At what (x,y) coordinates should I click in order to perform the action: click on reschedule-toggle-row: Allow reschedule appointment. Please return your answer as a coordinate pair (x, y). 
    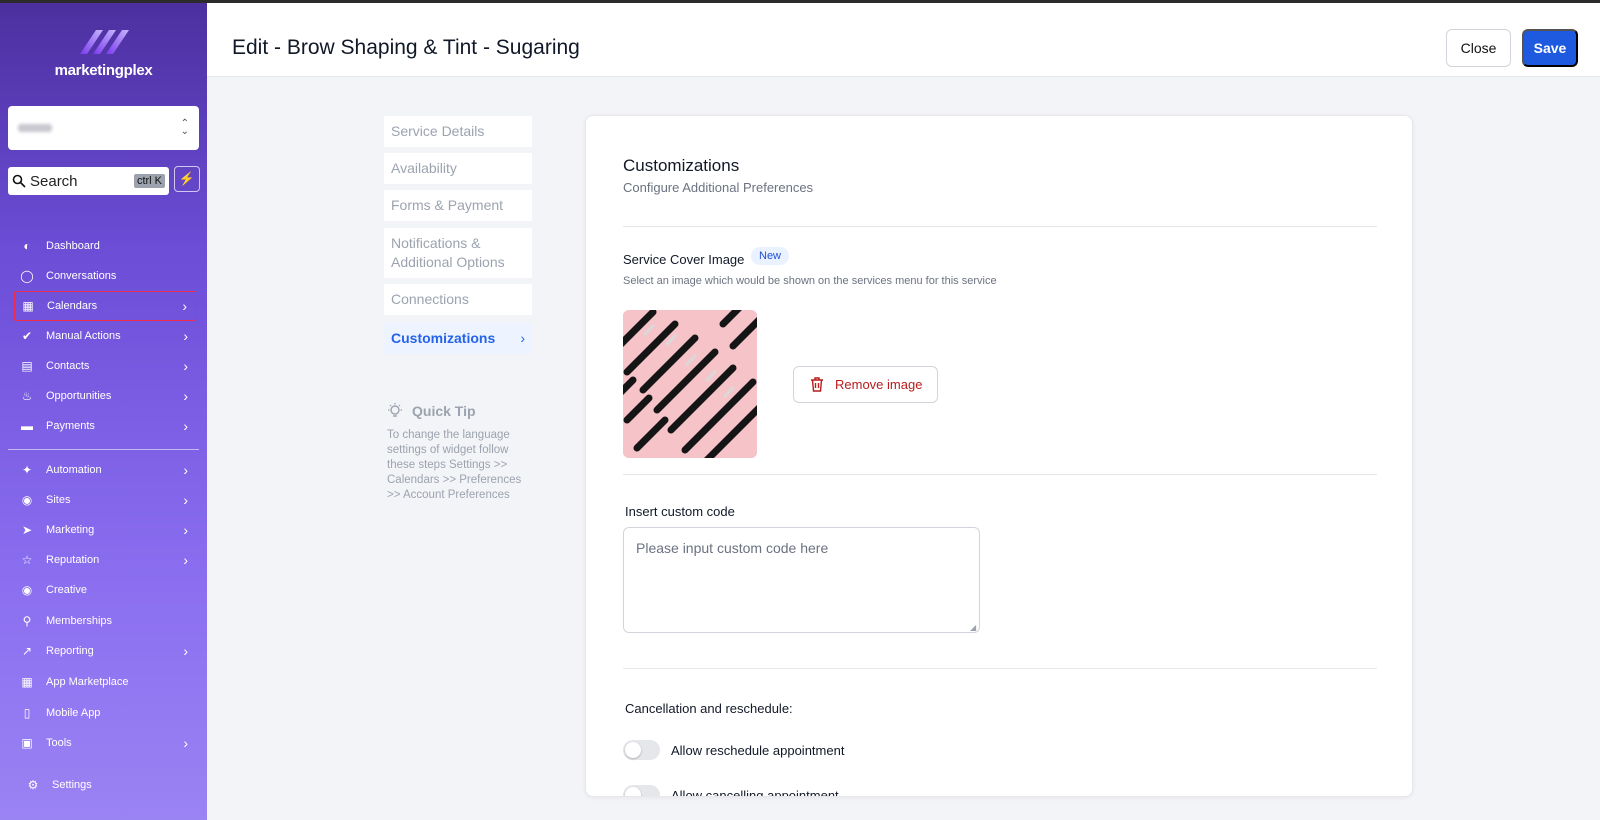
    Looking at the image, I should click on (733, 750).